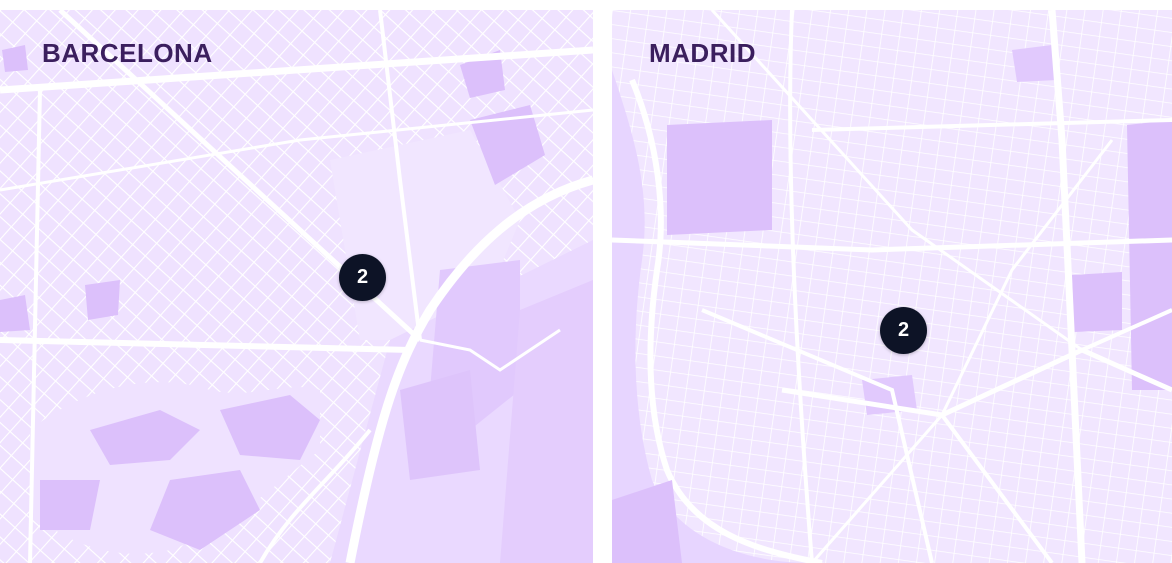 This screenshot has width=1172, height=563. I want to click on city-title: BARCELONA, so click(127, 53).